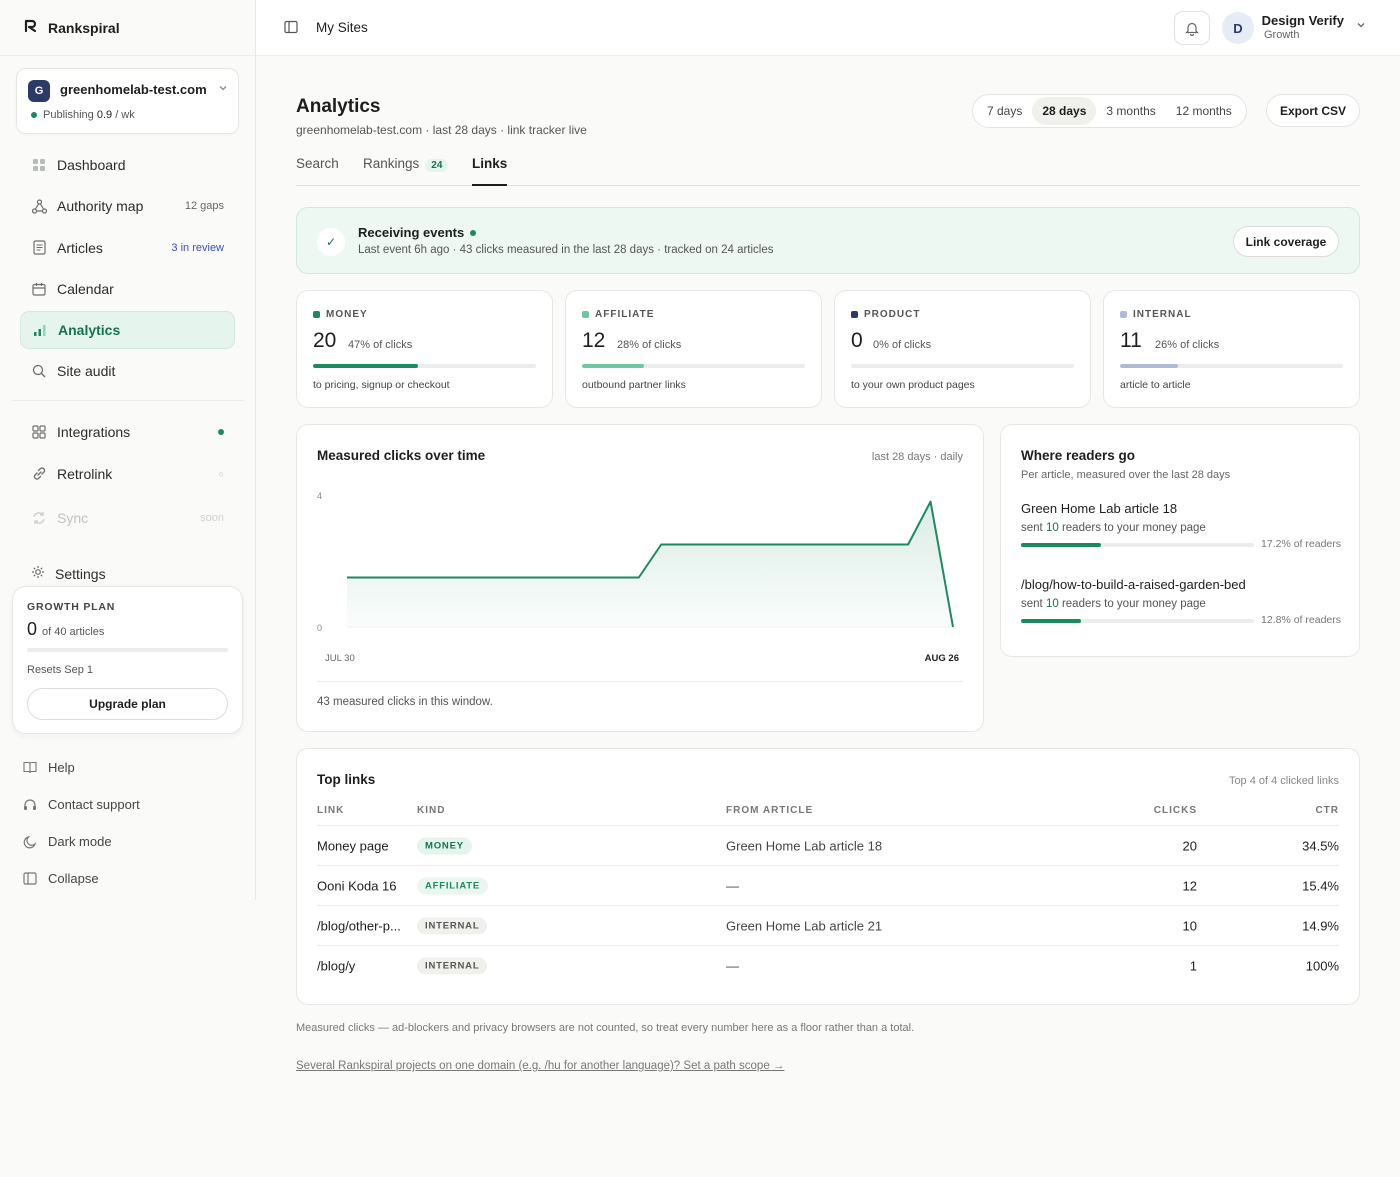  What do you see at coordinates (212, 517) in the screenshot?
I see `sync-soon-label: soon` at bounding box center [212, 517].